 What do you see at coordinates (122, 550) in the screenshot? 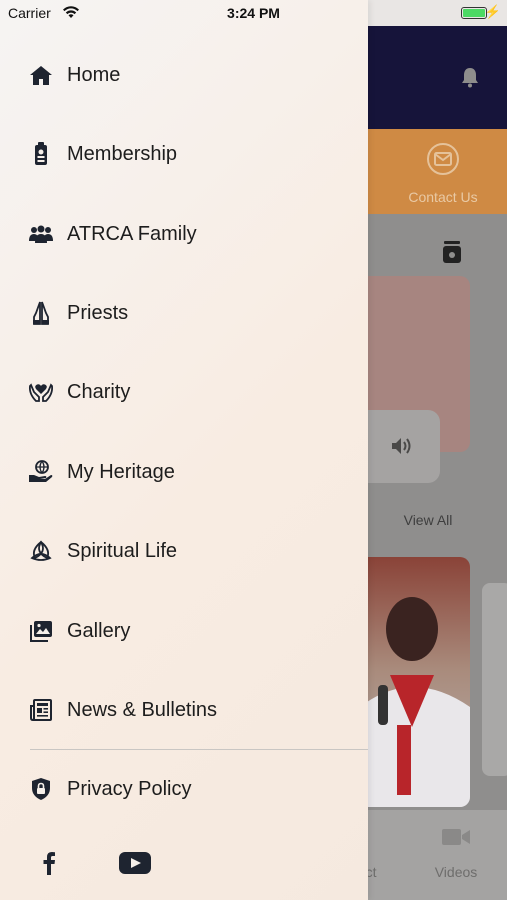
I see `menu-label-spiritual-life: Spiritual Life` at bounding box center [122, 550].